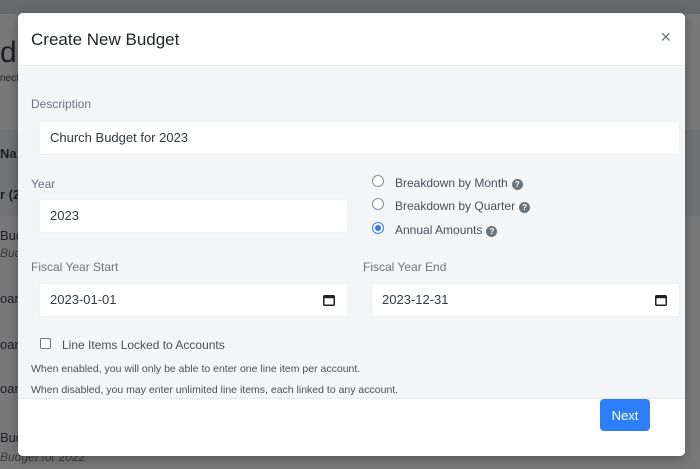 This screenshot has width=700, height=469. What do you see at coordinates (378, 204) in the screenshot?
I see `radio-breakdown-quarter` at bounding box center [378, 204].